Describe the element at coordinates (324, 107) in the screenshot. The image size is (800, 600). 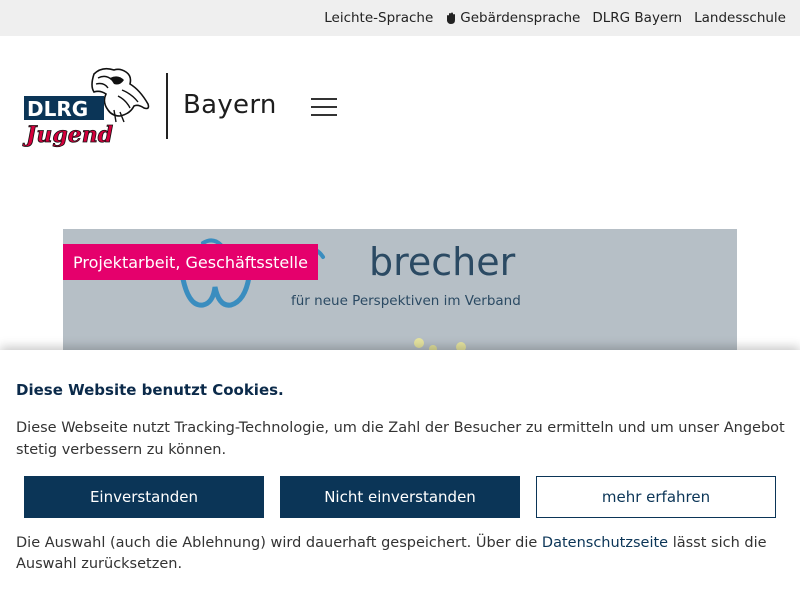
I see `menu-hamburger-icon` at that location.